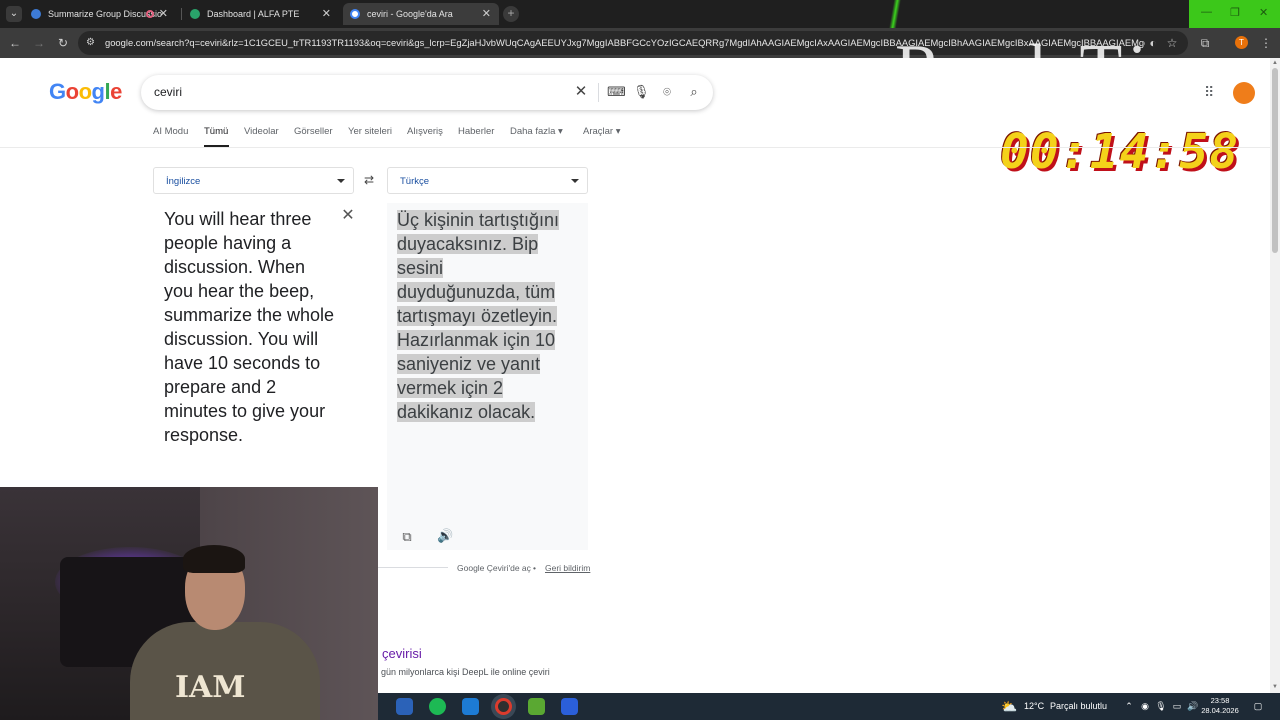  I want to click on window-controls: — ❐ ✕, so click(1234, 14).